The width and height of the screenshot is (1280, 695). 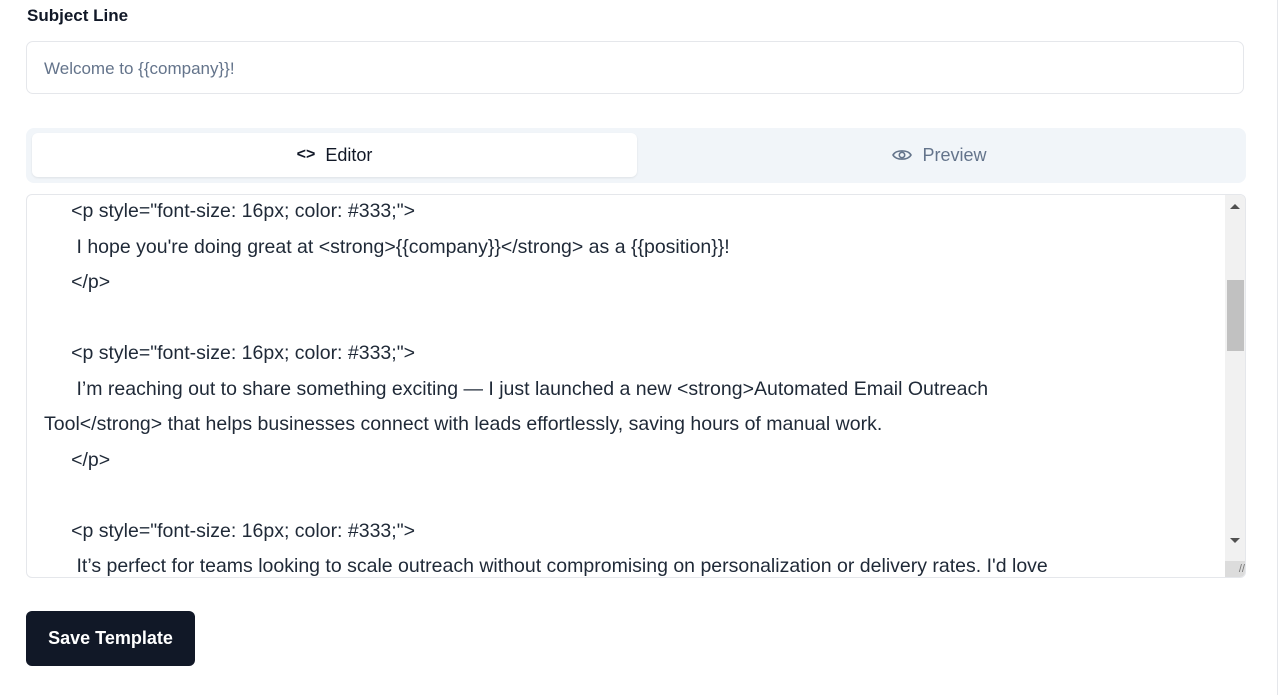 What do you see at coordinates (1235, 569) in the screenshot?
I see `resize-handle-icon: //` at bounding box center [1235, 569].